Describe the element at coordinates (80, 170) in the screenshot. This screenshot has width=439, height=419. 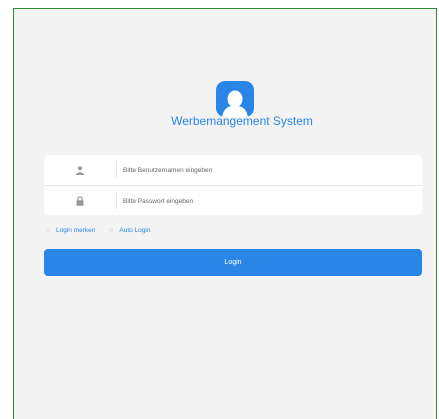
I see `user-icon` at that location.